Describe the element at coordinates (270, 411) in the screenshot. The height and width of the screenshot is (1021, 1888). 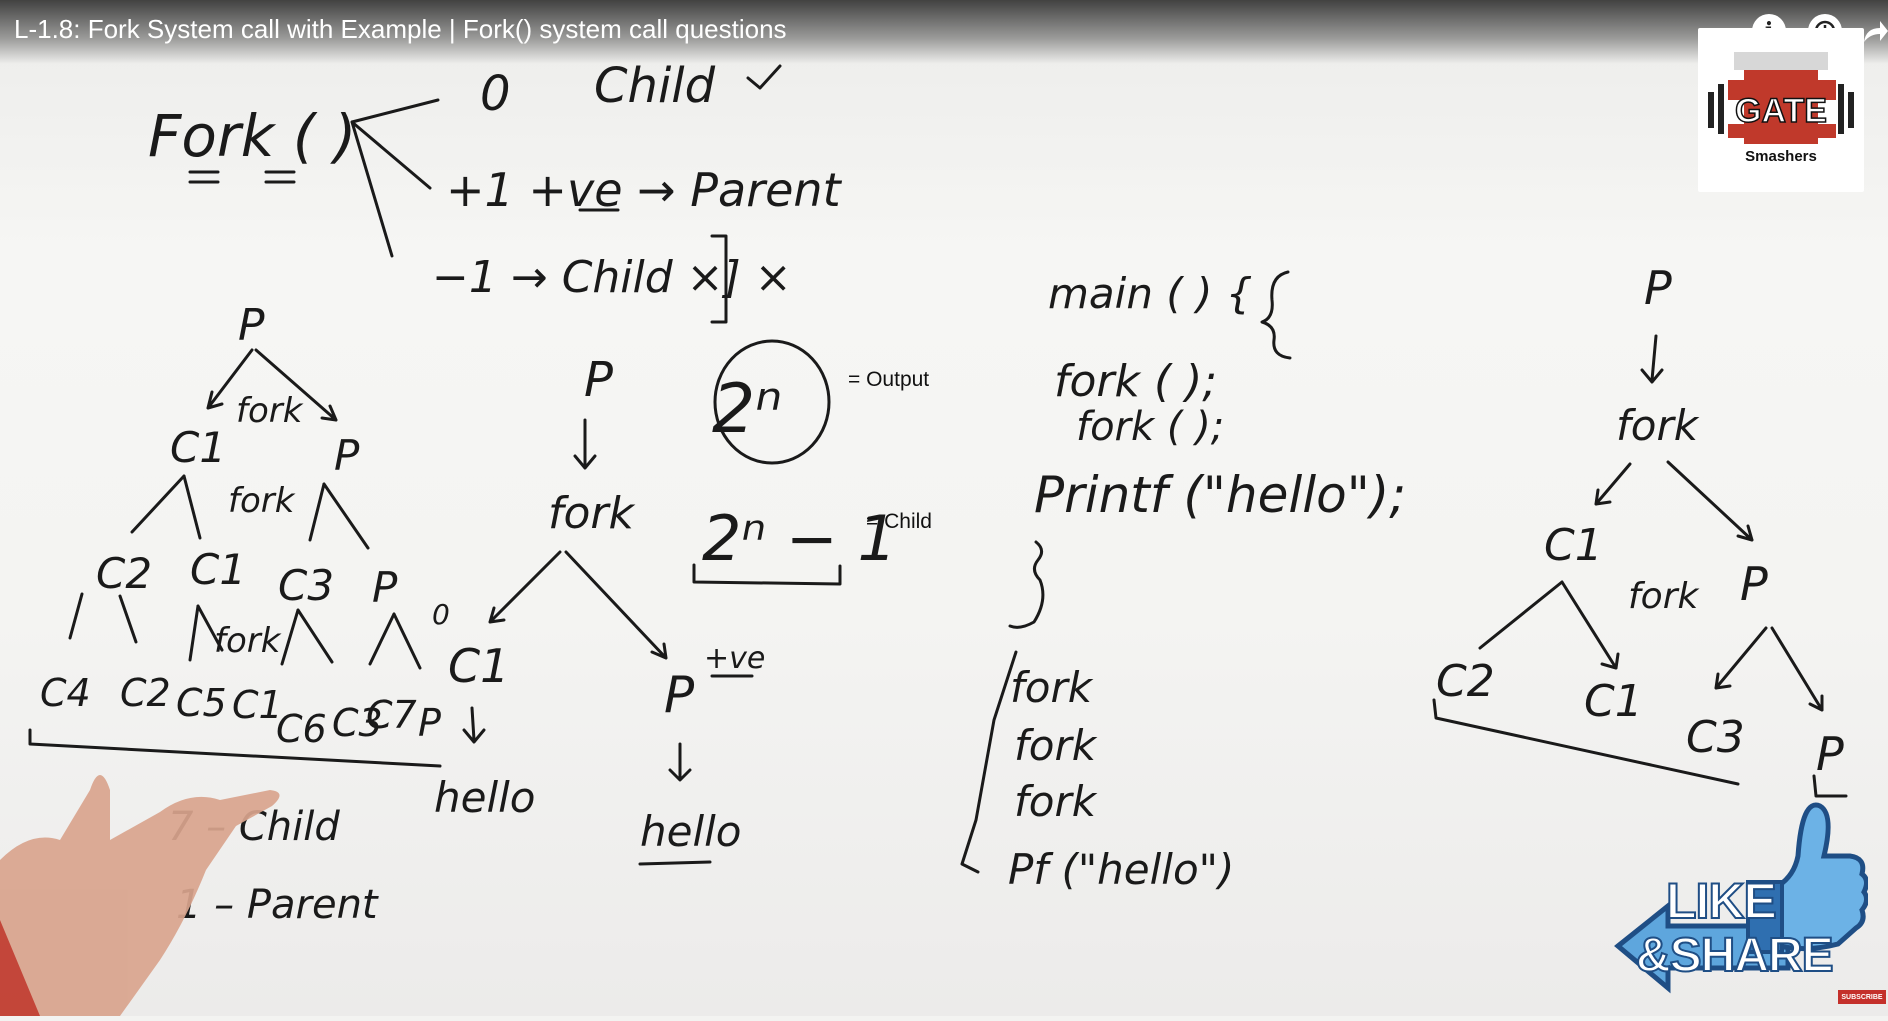
I see `left-fork1: fork` at that location.